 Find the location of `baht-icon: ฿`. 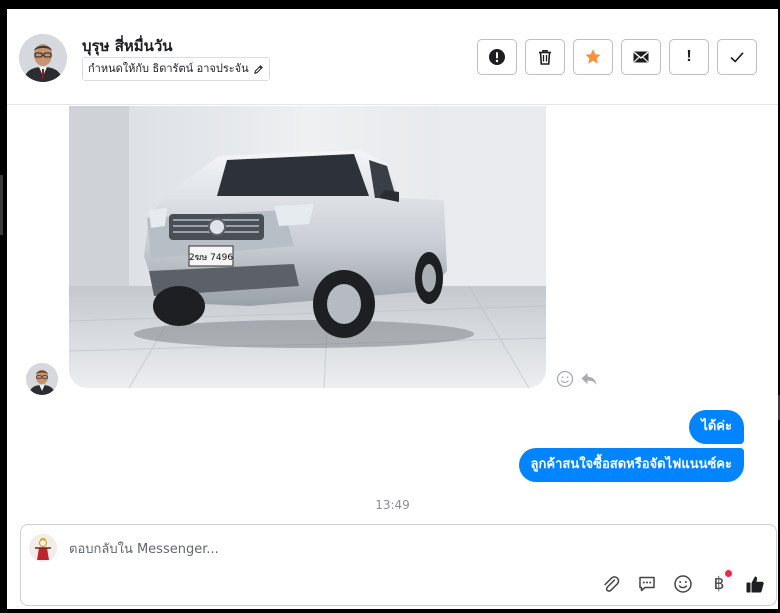

baht-icon: ฿ is located at coordinates (719, 584).